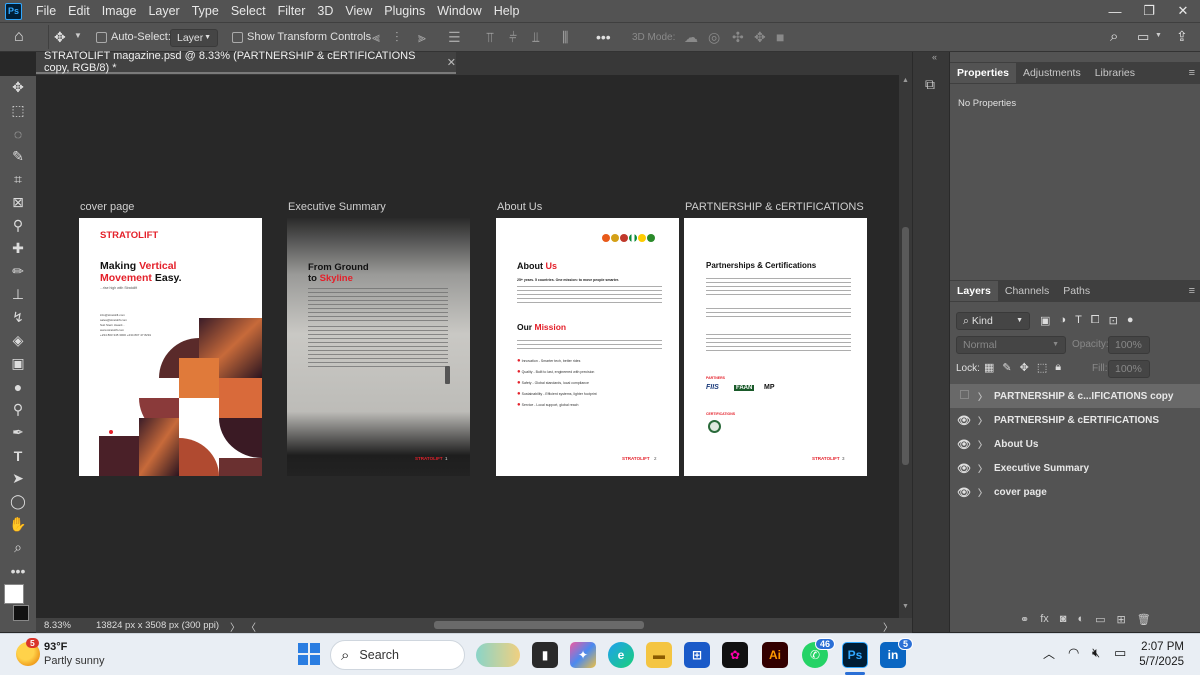 The height and width of the screenshot is (675, 1200). I want to click on share-icon: ⇪, so click(1182, 36).